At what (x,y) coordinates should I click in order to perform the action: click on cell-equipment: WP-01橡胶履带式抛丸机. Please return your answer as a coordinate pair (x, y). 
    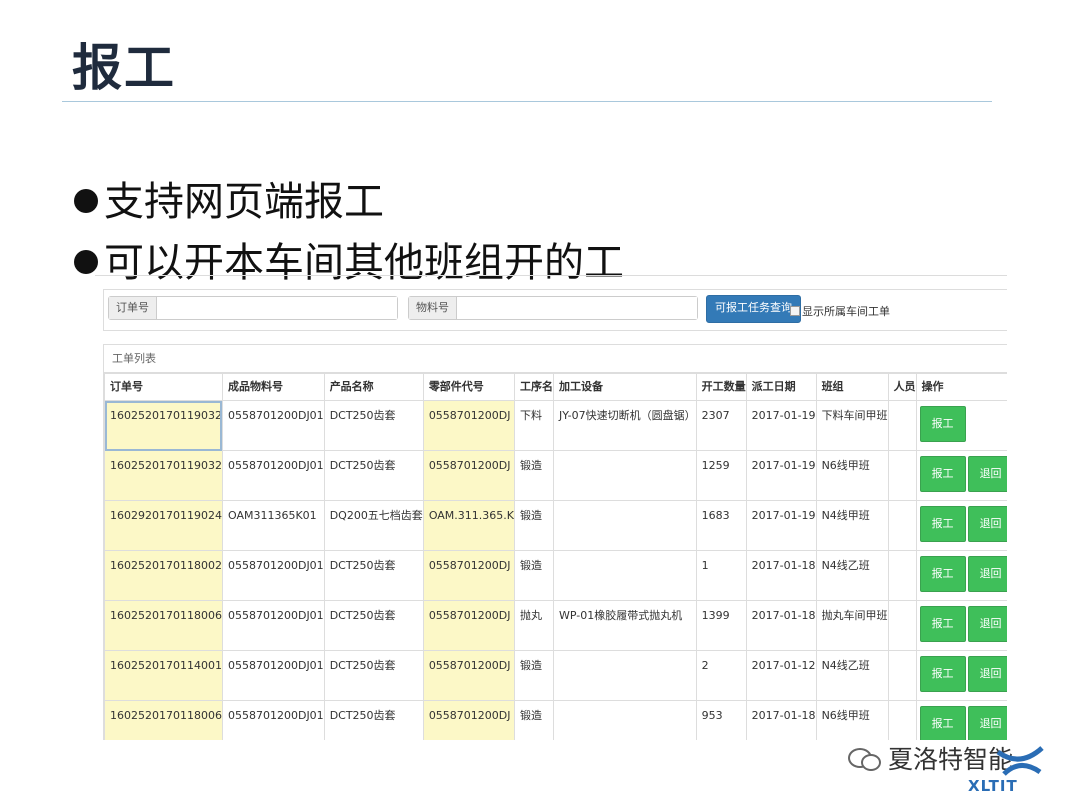
    Looking at the image, I should click on (625, 625).